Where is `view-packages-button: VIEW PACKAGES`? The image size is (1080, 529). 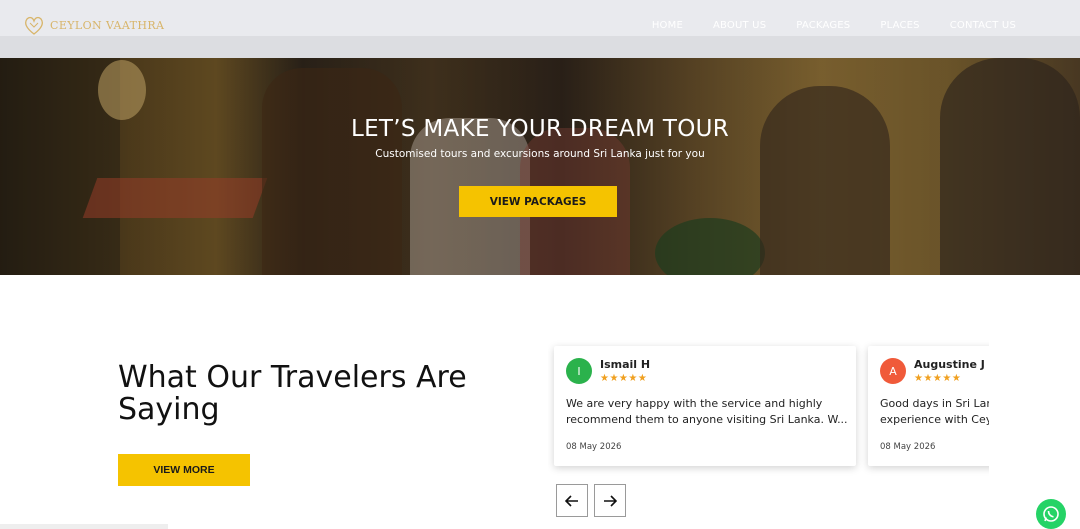 view-packages-button: VIEW PACKAGES is located at coordinates (538, 201).